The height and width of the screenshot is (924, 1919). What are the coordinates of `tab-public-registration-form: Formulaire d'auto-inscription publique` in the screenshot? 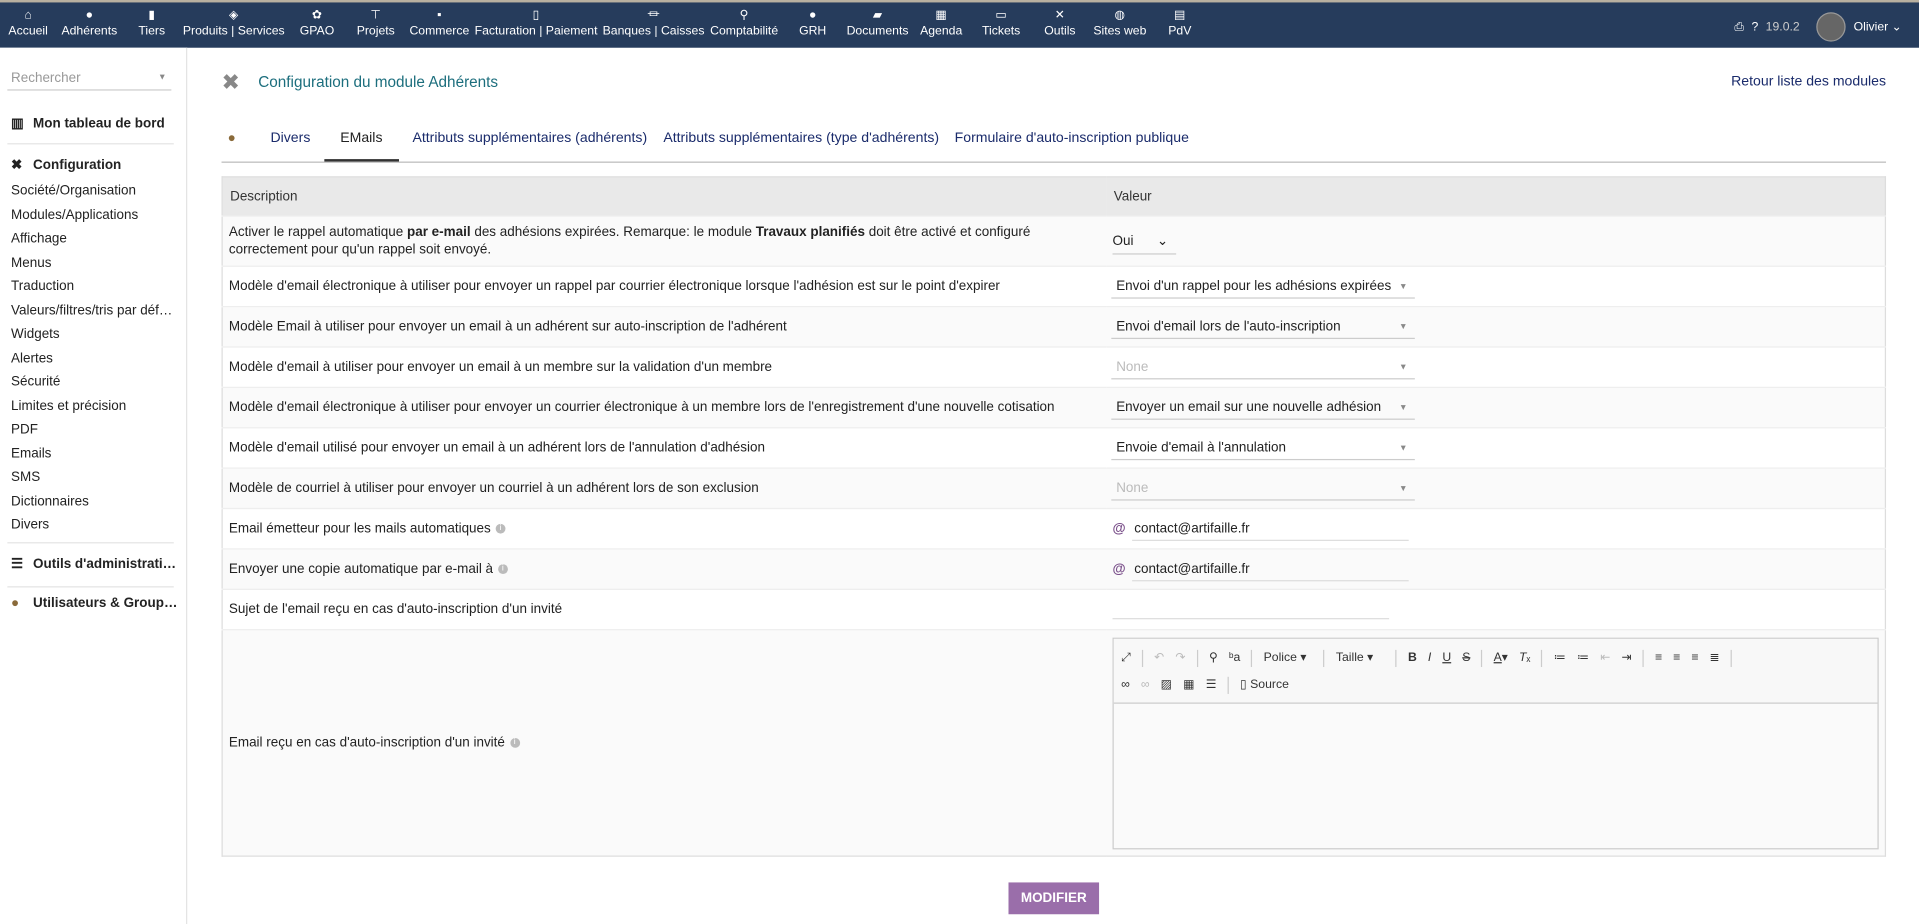 It's located at (1072, 138).